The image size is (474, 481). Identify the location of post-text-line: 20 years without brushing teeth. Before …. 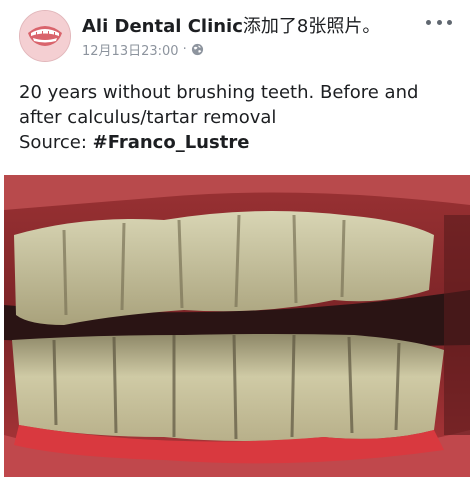
(219, 92).